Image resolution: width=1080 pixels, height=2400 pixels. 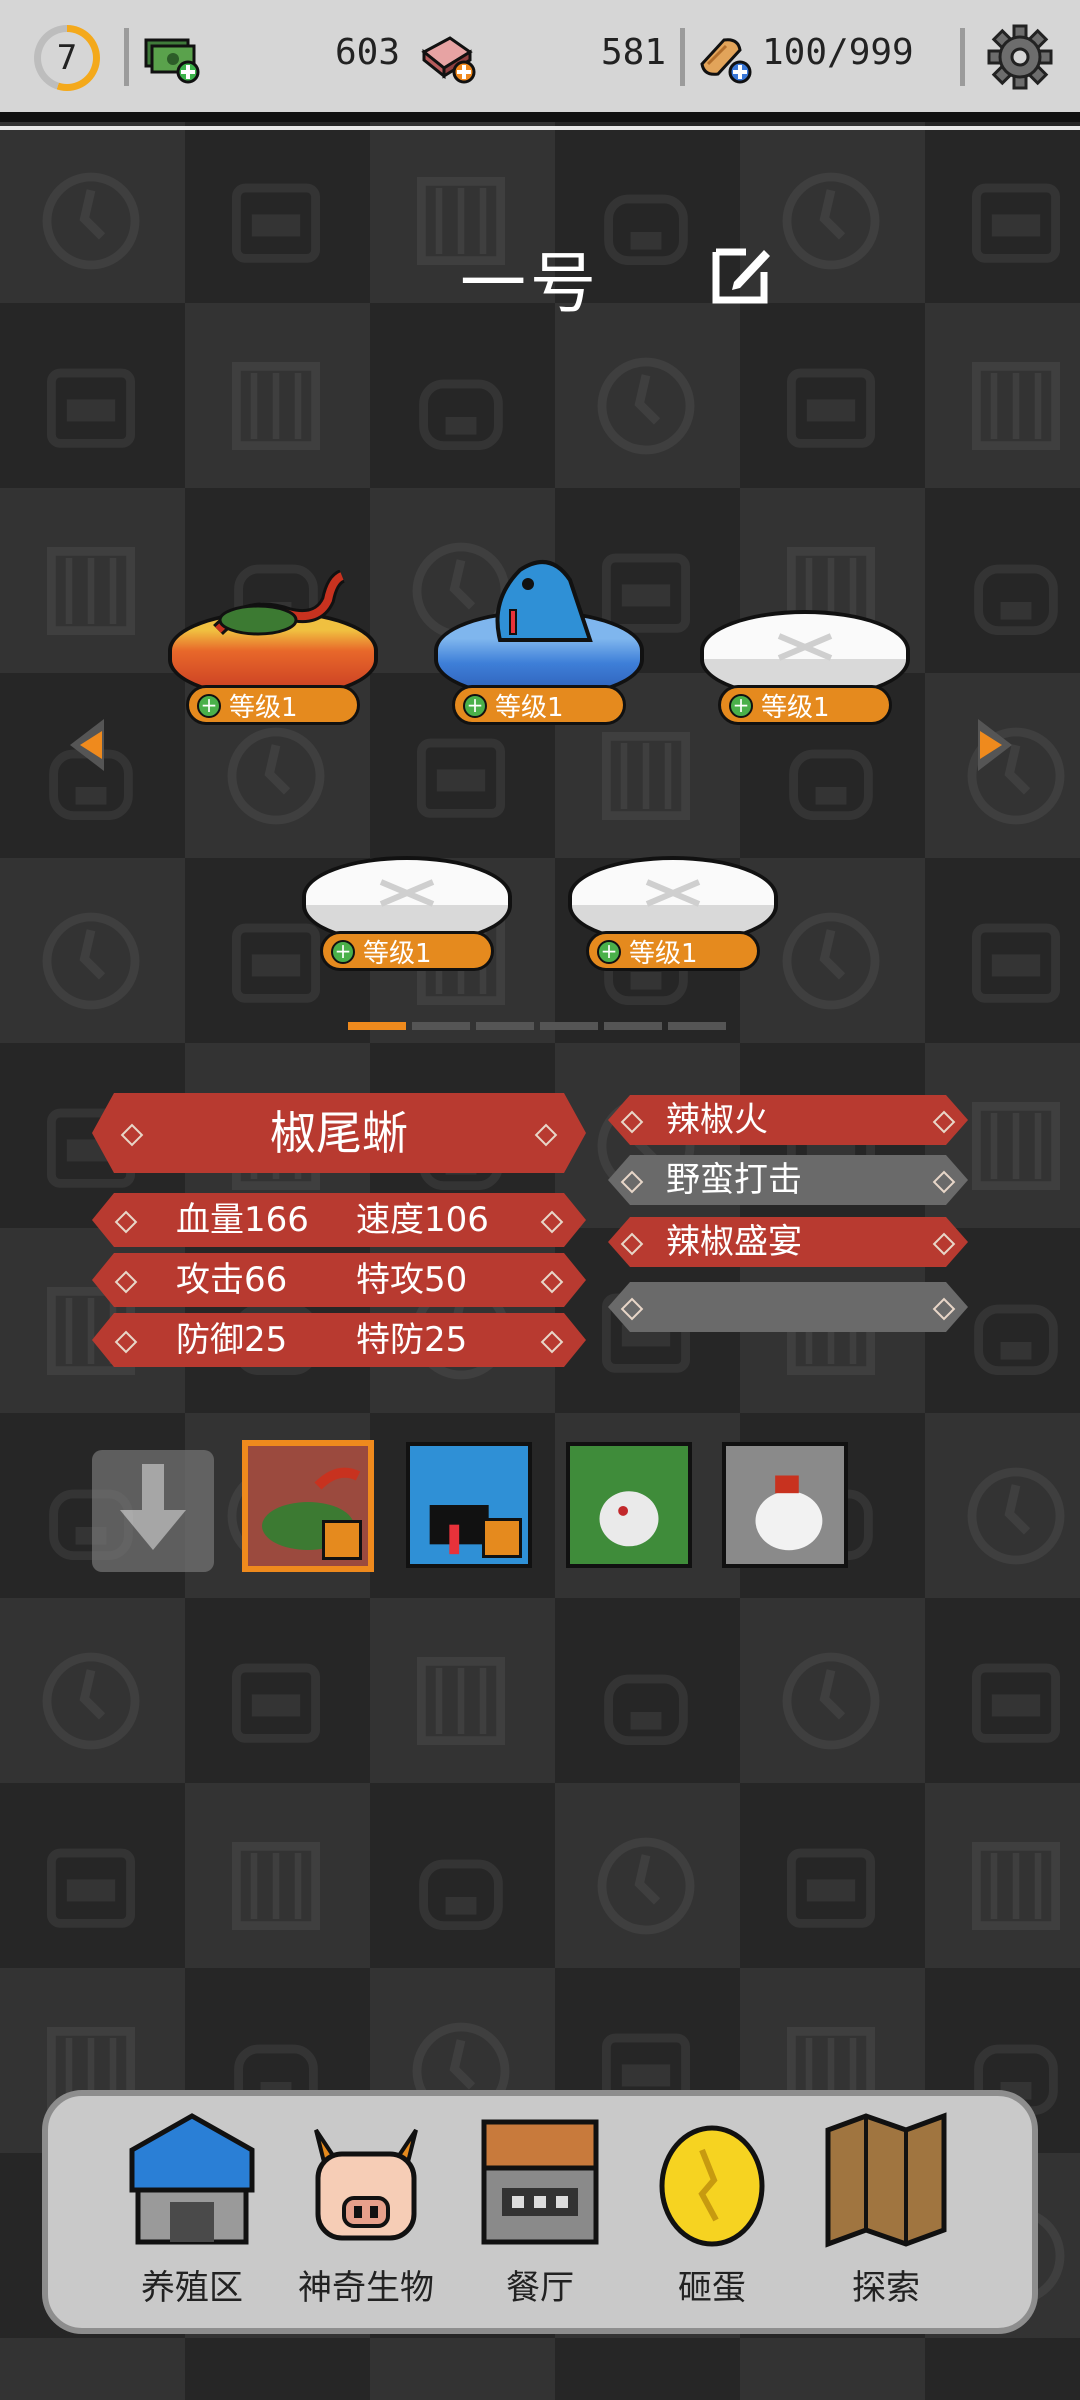 What do you see at coordinates (232, 1340) in the screenshot?
I see `stat-defense: 防御25` at bounding box center [232, 1340].